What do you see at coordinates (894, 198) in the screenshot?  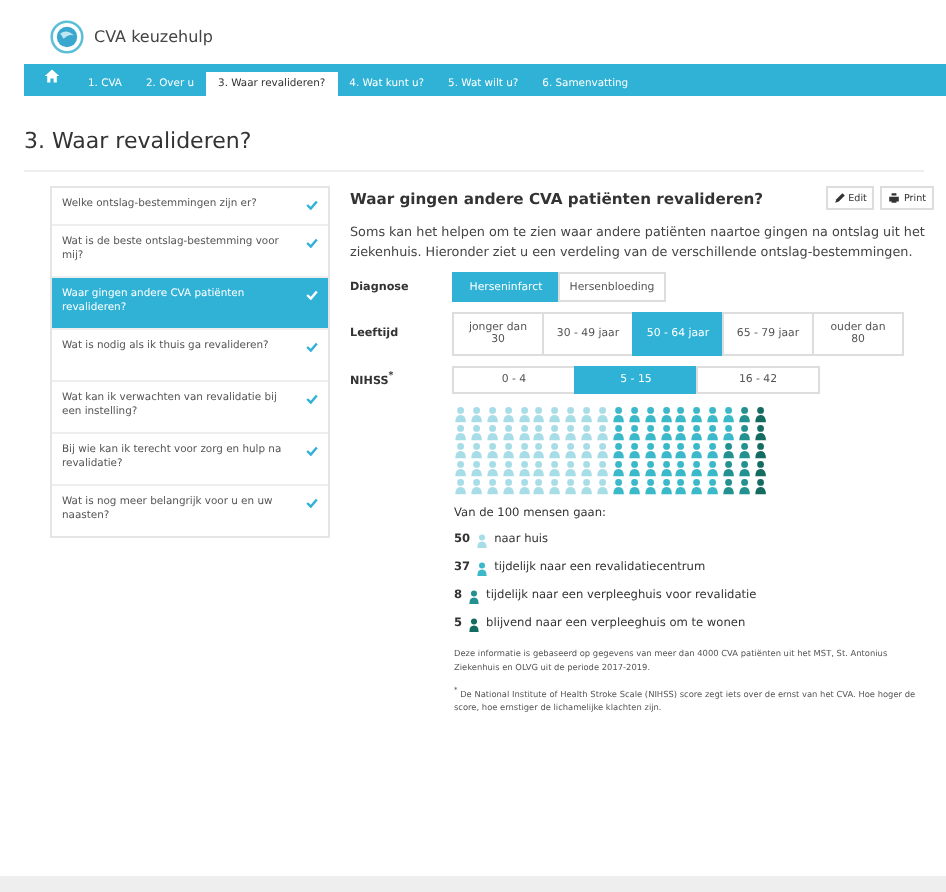 I see `printer-icon` at bounding box center [894, 198].